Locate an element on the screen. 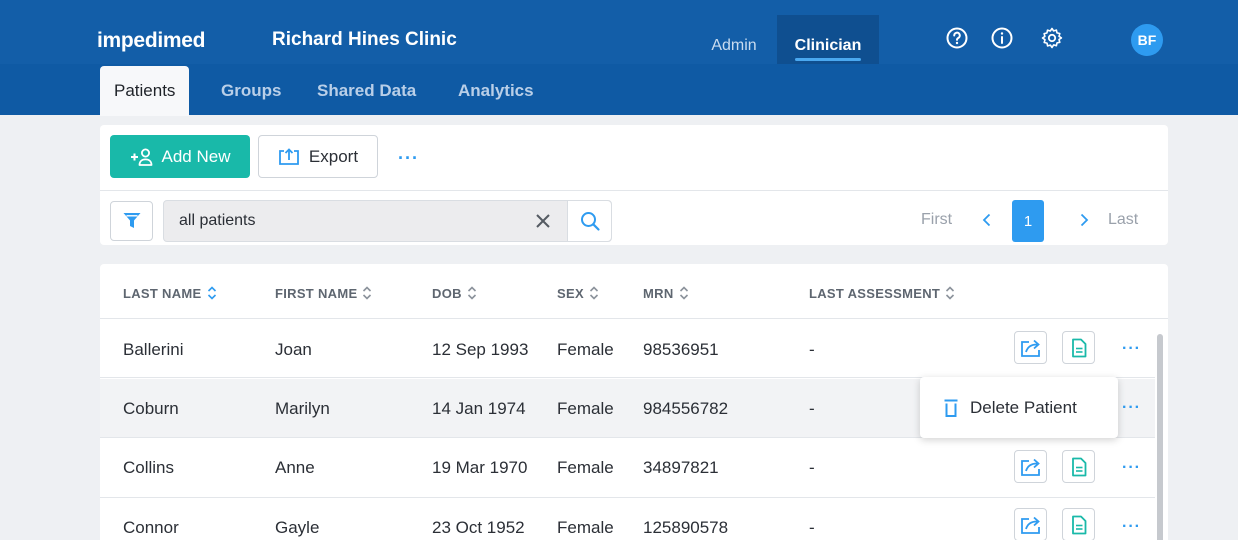  cell-last-name: Coburn is located at coordinates (151, 408).